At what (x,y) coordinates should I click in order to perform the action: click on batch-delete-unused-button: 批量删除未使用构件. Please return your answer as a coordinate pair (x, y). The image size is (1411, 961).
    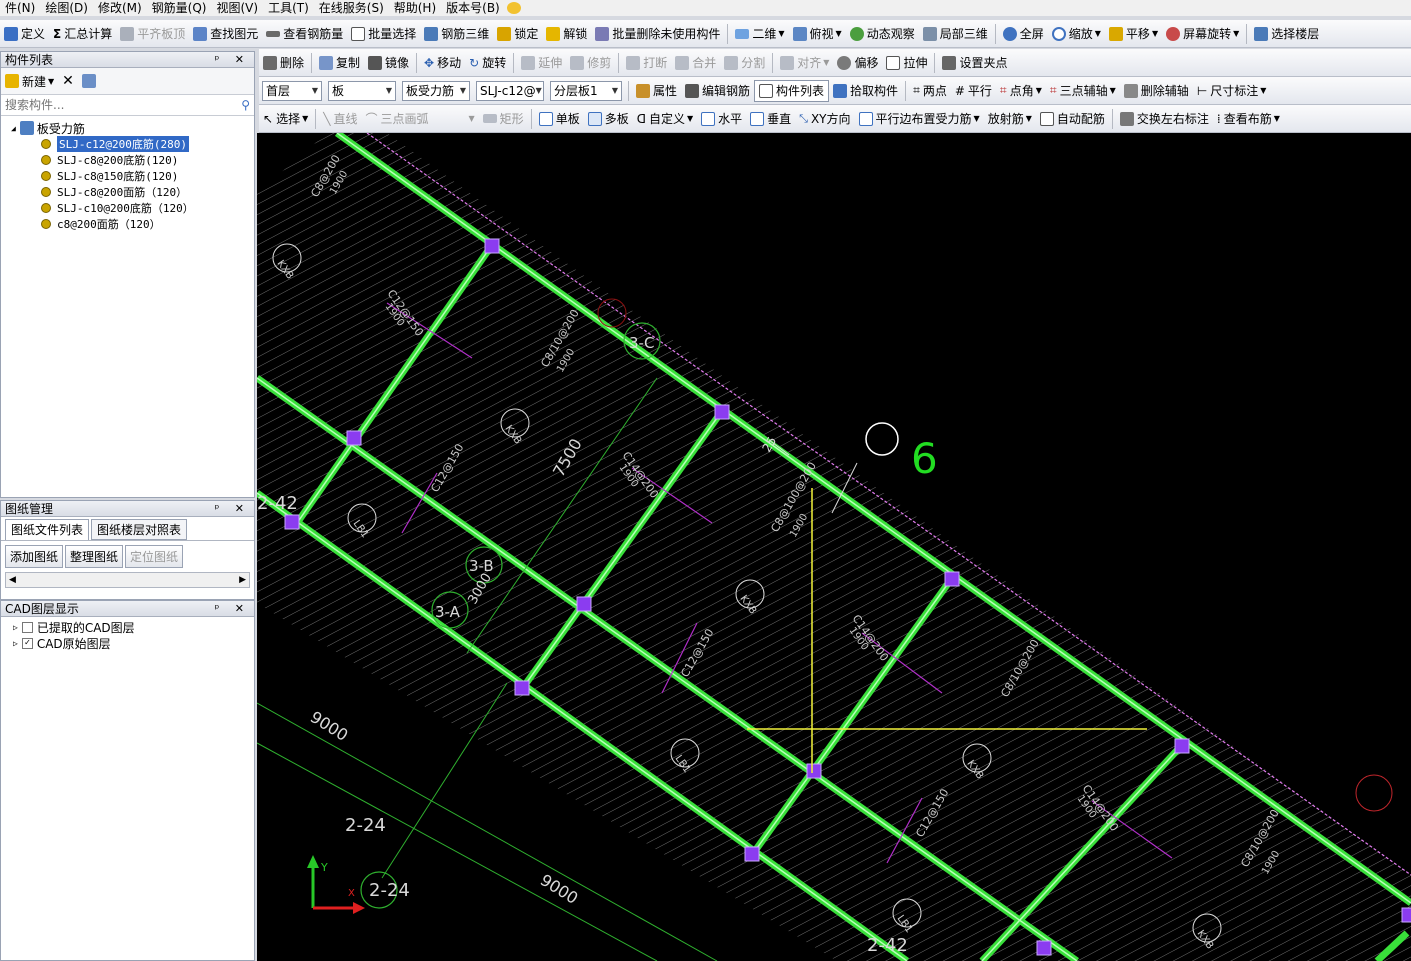
    Looking at the image, I should click on (657, 34).